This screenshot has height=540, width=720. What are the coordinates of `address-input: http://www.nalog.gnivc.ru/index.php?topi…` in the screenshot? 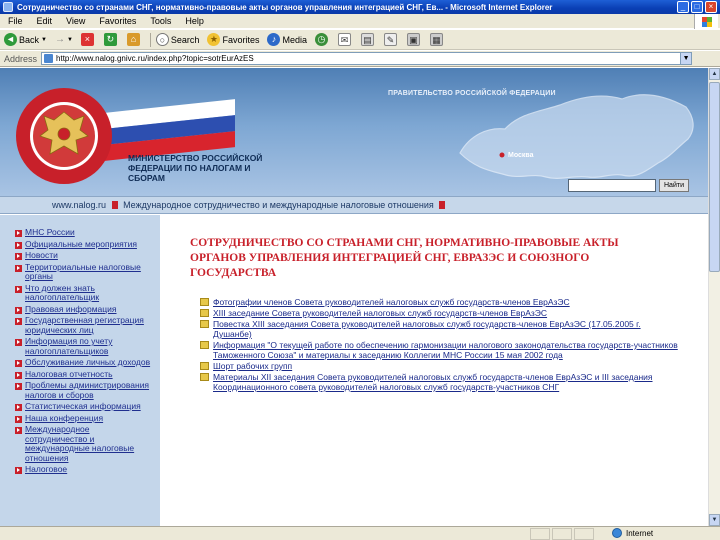 It's located at (361, 58).